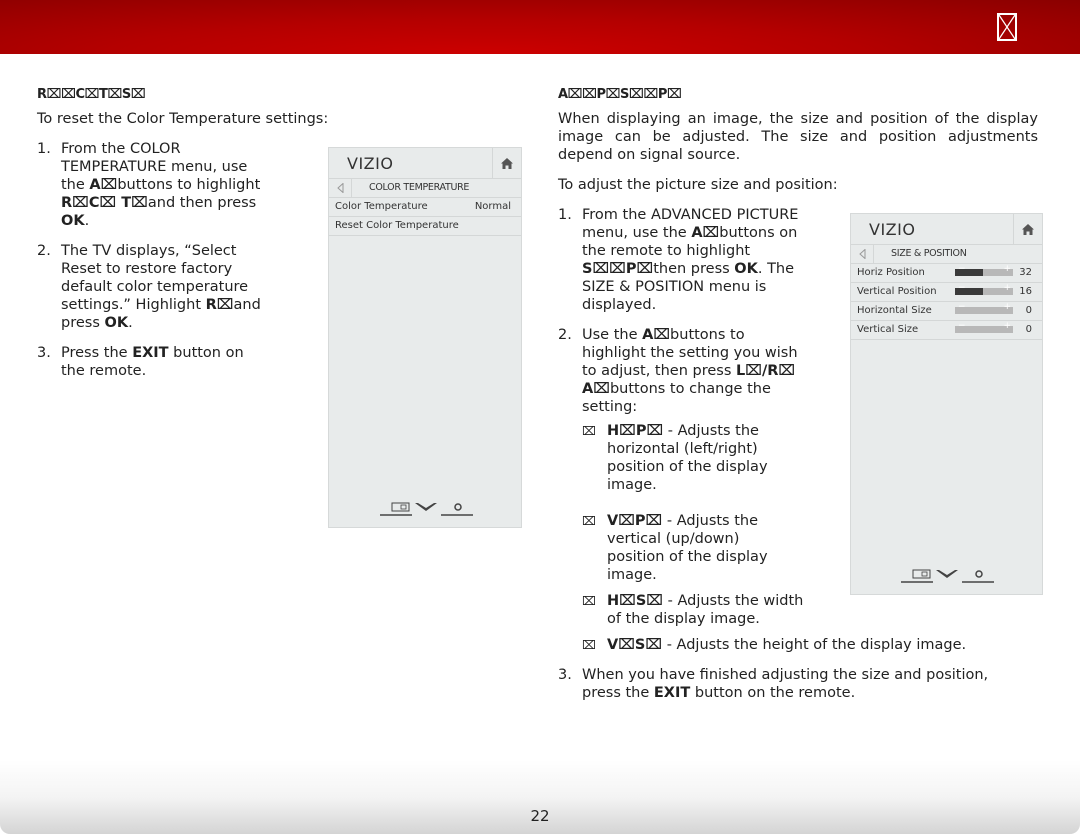 The image size is (1080, 834). What do you see at coordinates (370, 163) in the screenshot?
I see `vizio-logo: VIZIO` at bounding box center [370, 163].